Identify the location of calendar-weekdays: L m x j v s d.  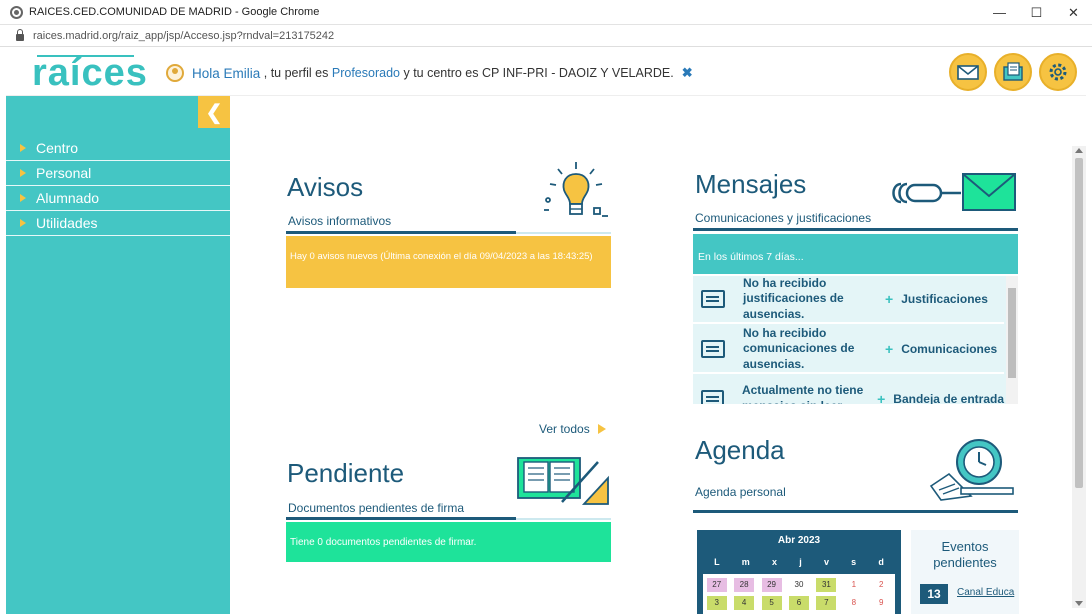
(799, 556).